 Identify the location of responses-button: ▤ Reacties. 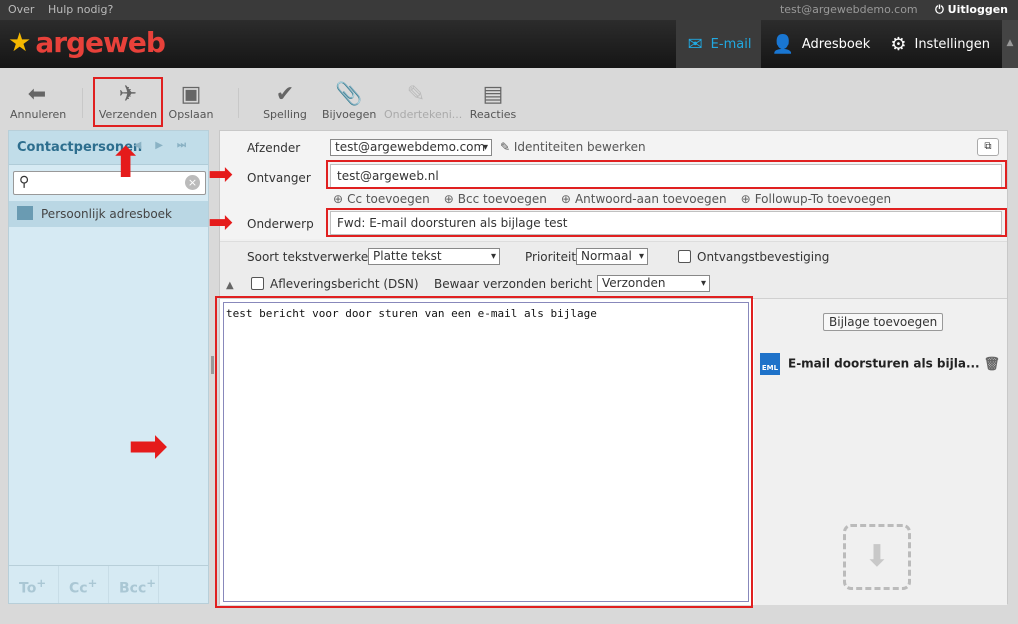
(493, 101).